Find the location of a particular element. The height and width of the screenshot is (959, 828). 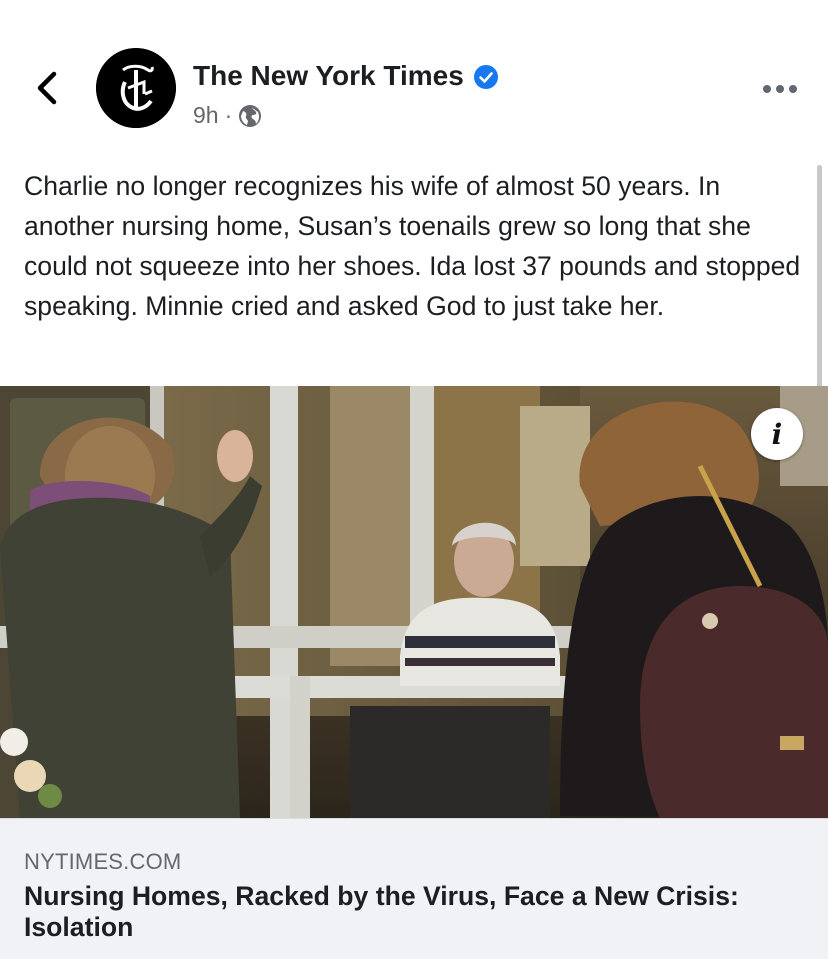

more-horizontal-icon is located at coordinates (780, 89).